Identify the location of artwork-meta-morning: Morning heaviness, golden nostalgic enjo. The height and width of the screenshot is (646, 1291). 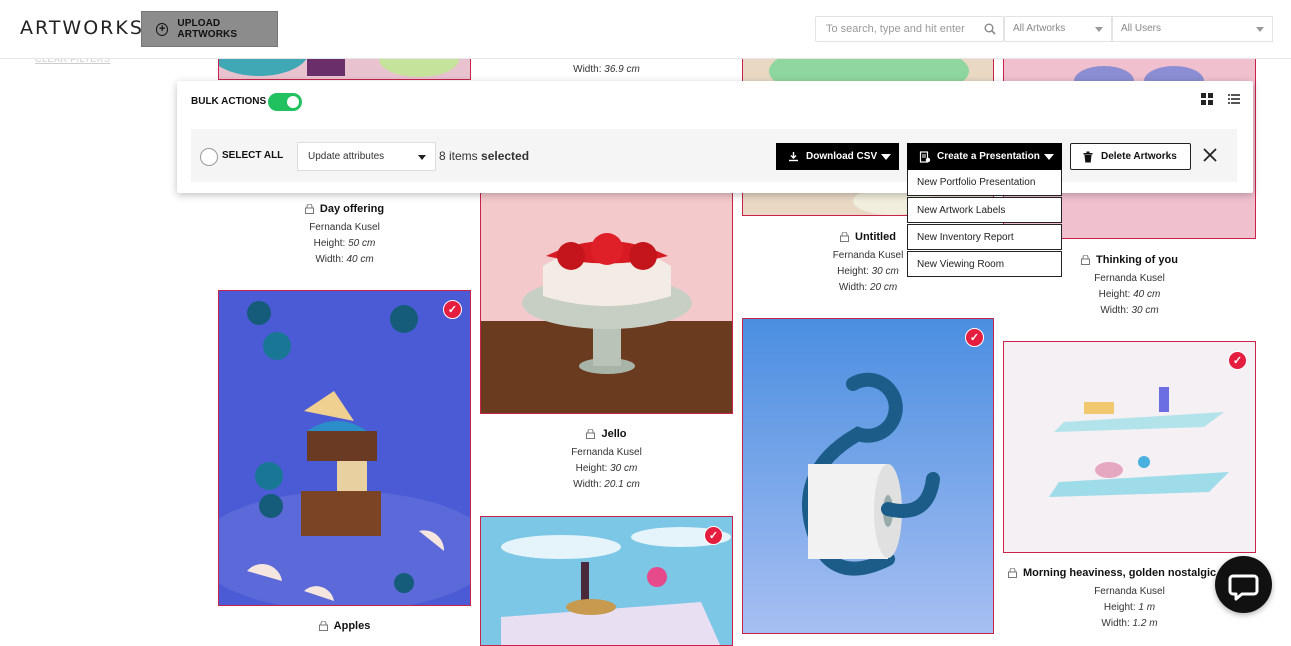
(1118, 574).